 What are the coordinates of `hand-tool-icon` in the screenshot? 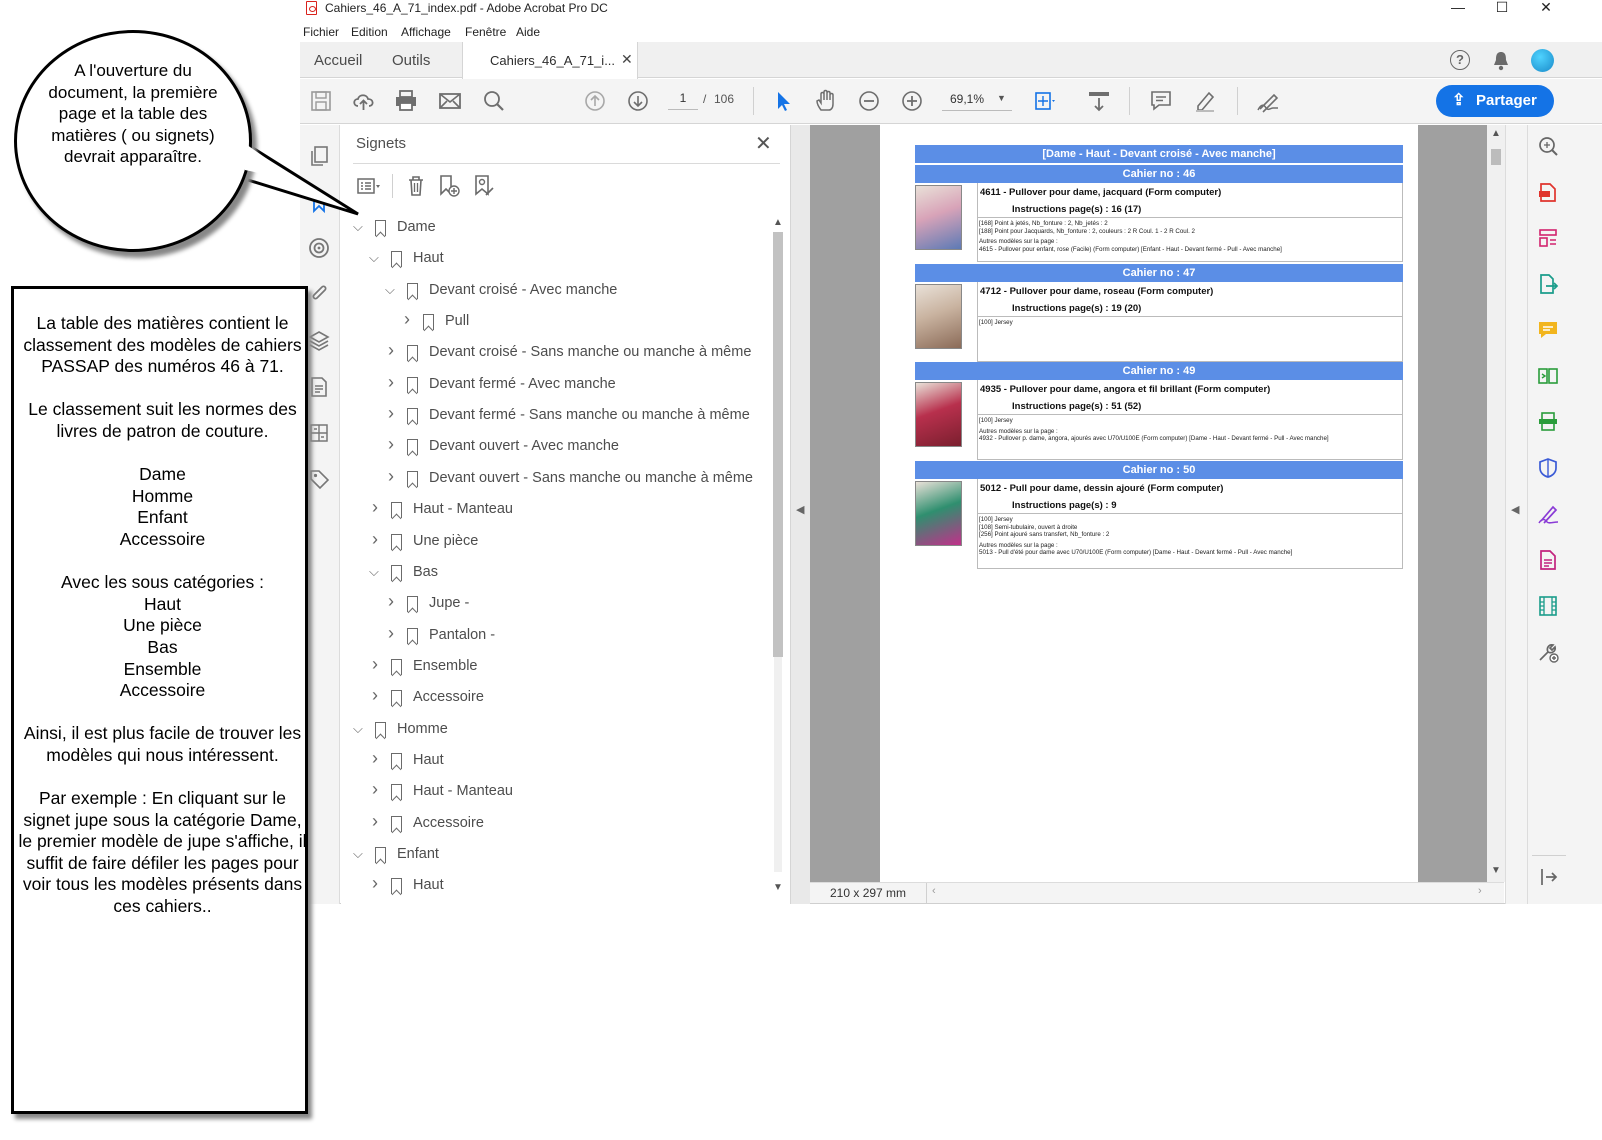 It's located at (826, 101).